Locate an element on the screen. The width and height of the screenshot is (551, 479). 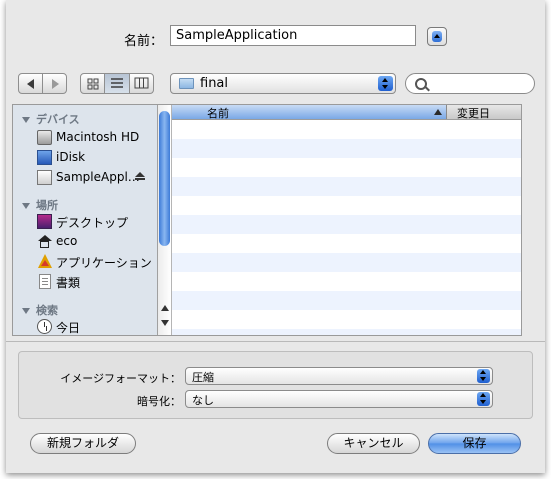
disclosure-up-icon is located at coordinates (437, 36).